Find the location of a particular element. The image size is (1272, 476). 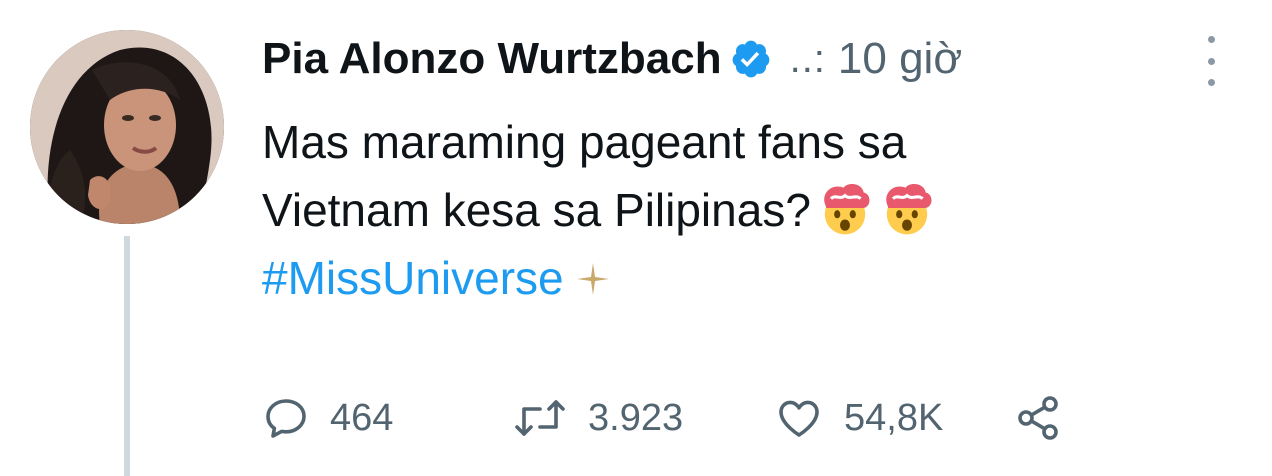

tweet-text-line-2-text: Vietnam kesa sa Pilipinas? is located at coordinates (536, 210).